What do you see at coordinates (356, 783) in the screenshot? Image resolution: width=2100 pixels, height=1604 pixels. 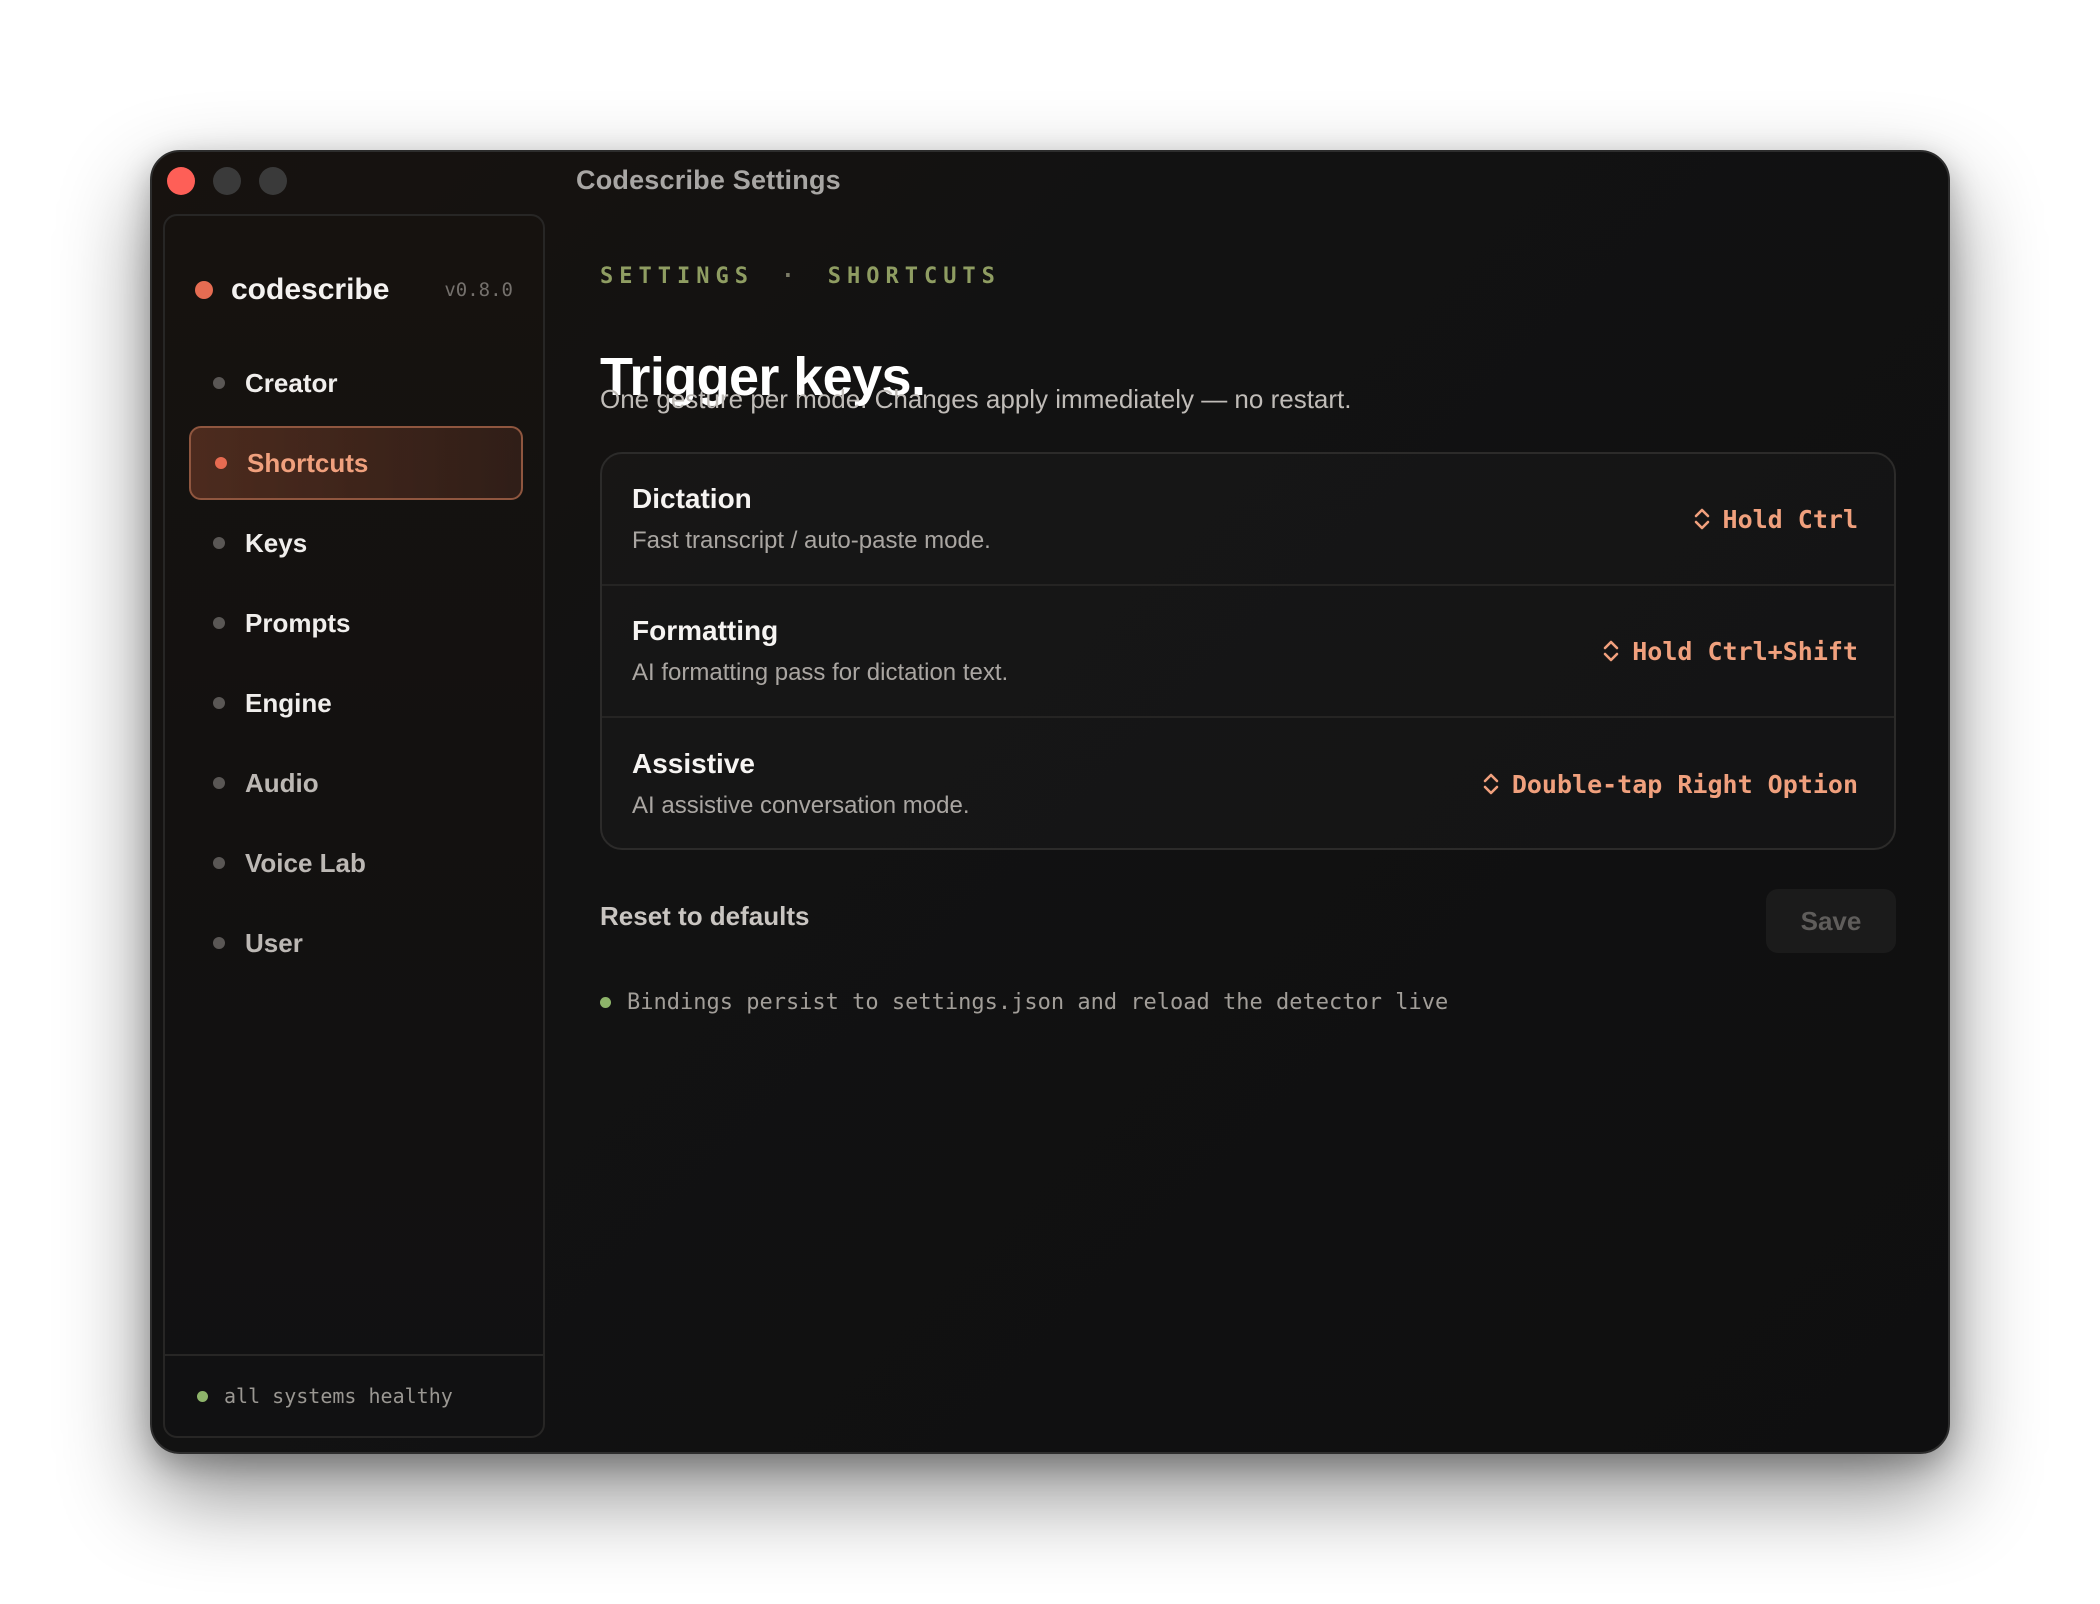 I see `sidebar-item-audio: Audio` at bounding box center [356, 783].